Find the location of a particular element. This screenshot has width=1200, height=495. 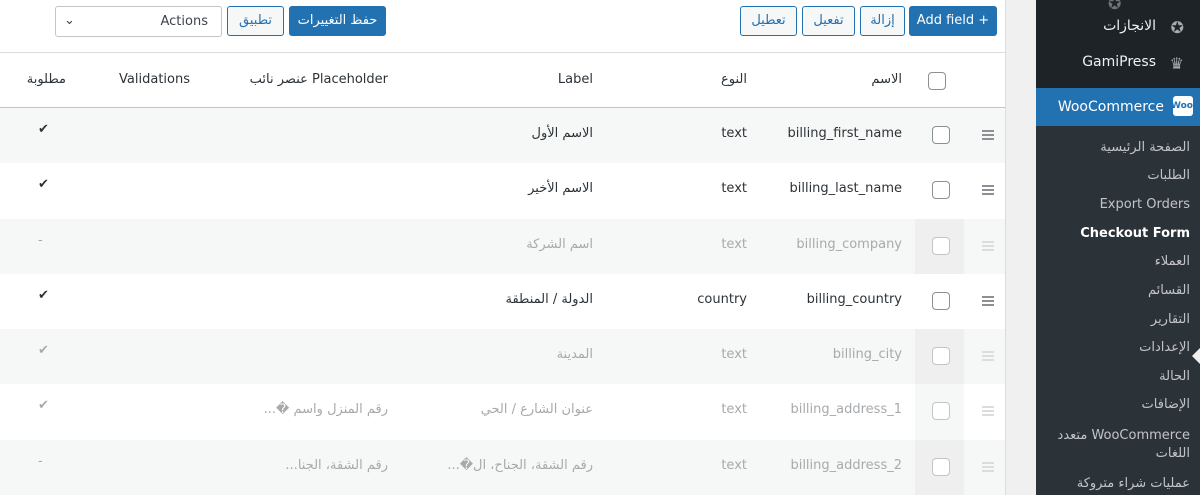

add-field-button: Add field + is located at coordinates (953, 21).